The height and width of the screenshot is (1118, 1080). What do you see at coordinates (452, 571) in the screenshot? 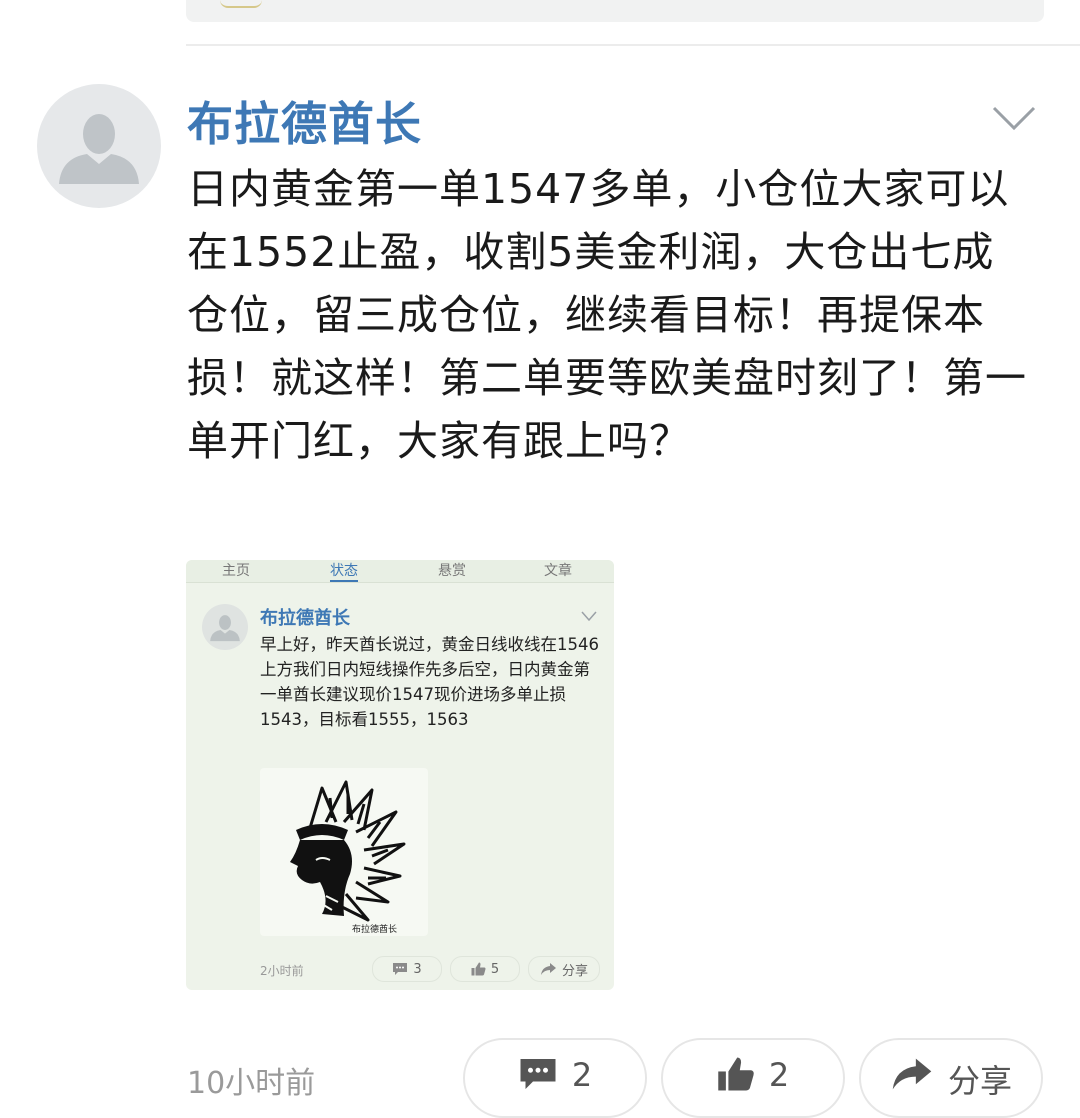
I see `embedded-tab-bounty: 悬赏` at bounding box center [452, 571].